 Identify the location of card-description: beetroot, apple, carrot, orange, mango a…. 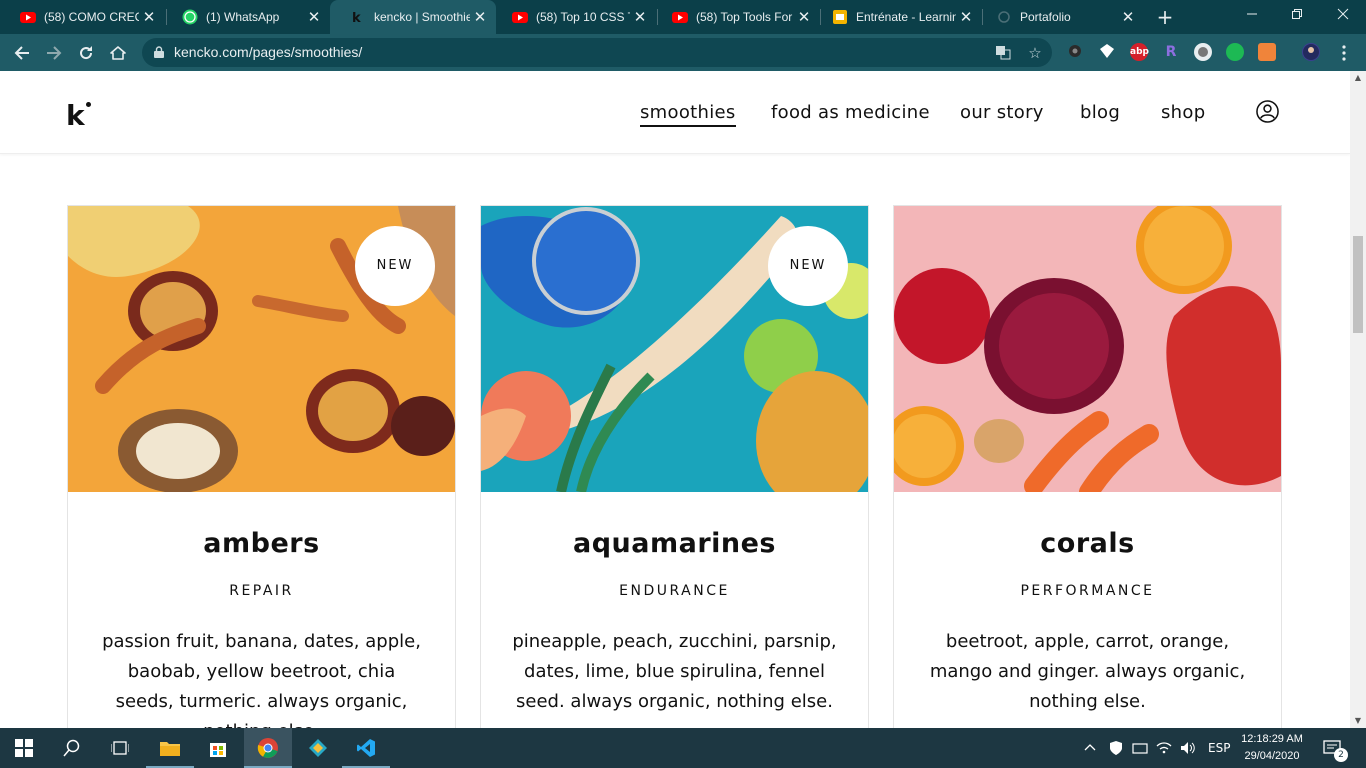
(1087, 671).